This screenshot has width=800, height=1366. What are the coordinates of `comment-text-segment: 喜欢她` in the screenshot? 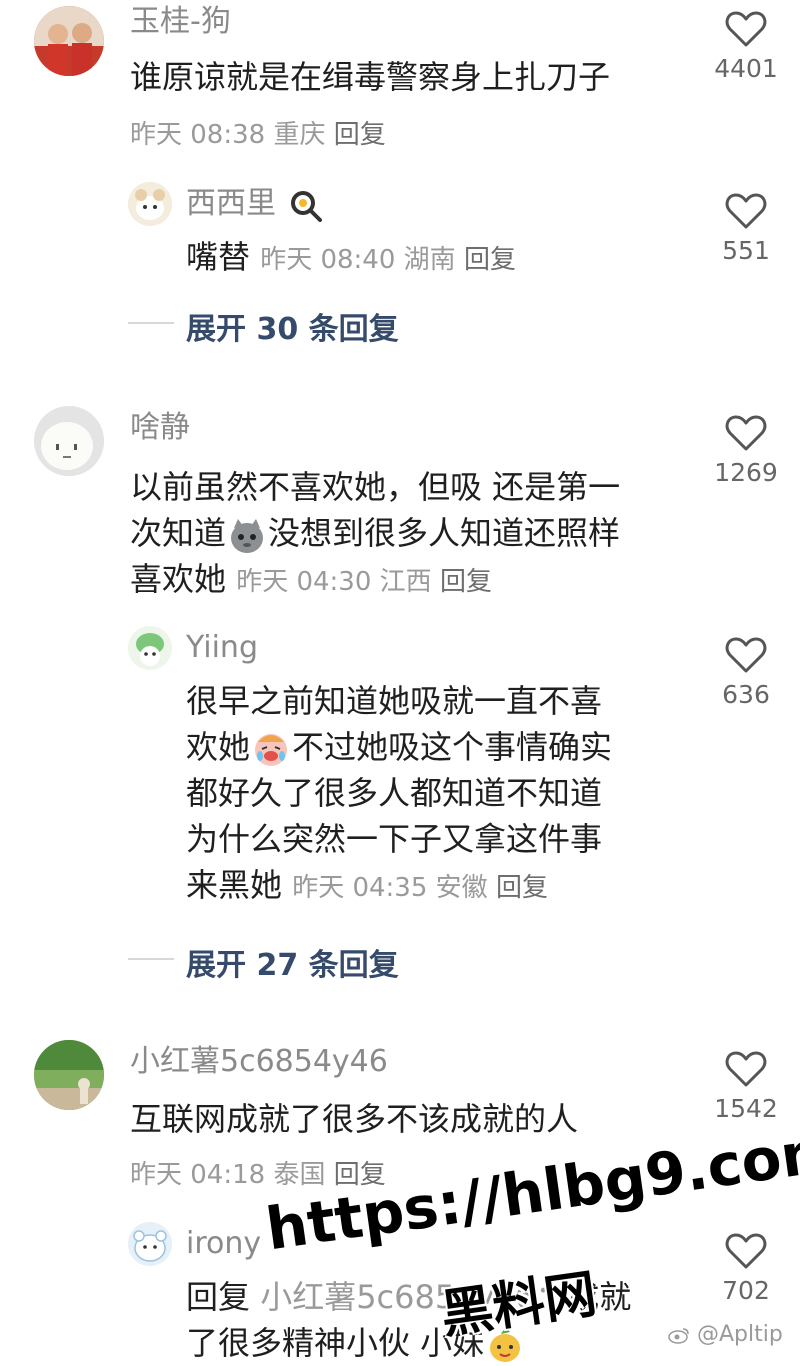 It's located at (178, 579).